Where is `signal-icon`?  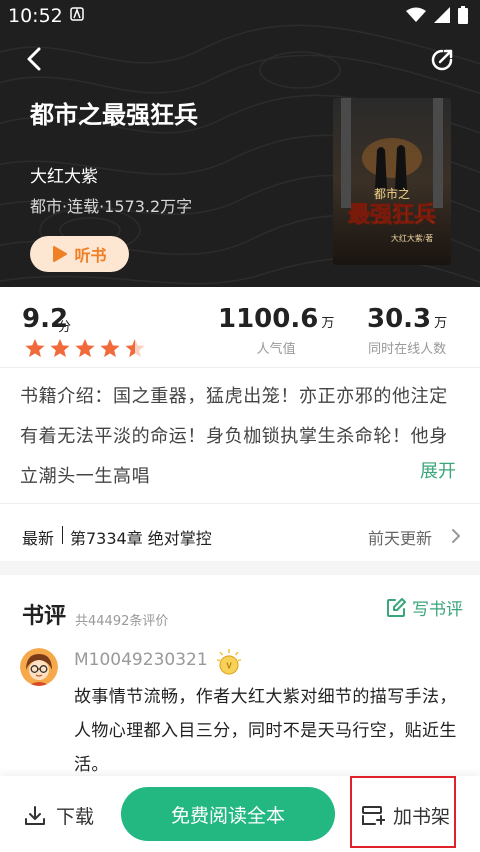 signal-icon is located at coordinates (442, 15).